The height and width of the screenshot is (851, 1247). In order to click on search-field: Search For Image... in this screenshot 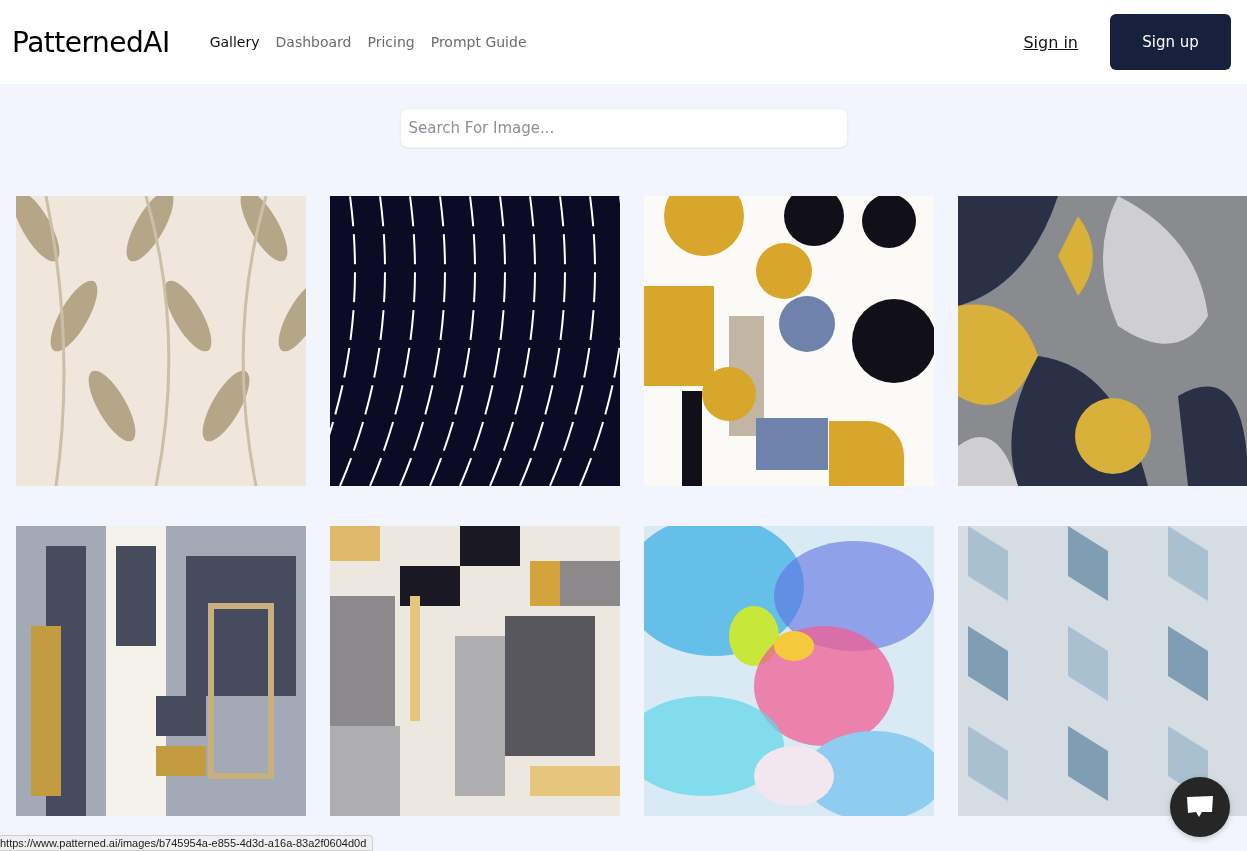, I will do `click(623, 128)`.